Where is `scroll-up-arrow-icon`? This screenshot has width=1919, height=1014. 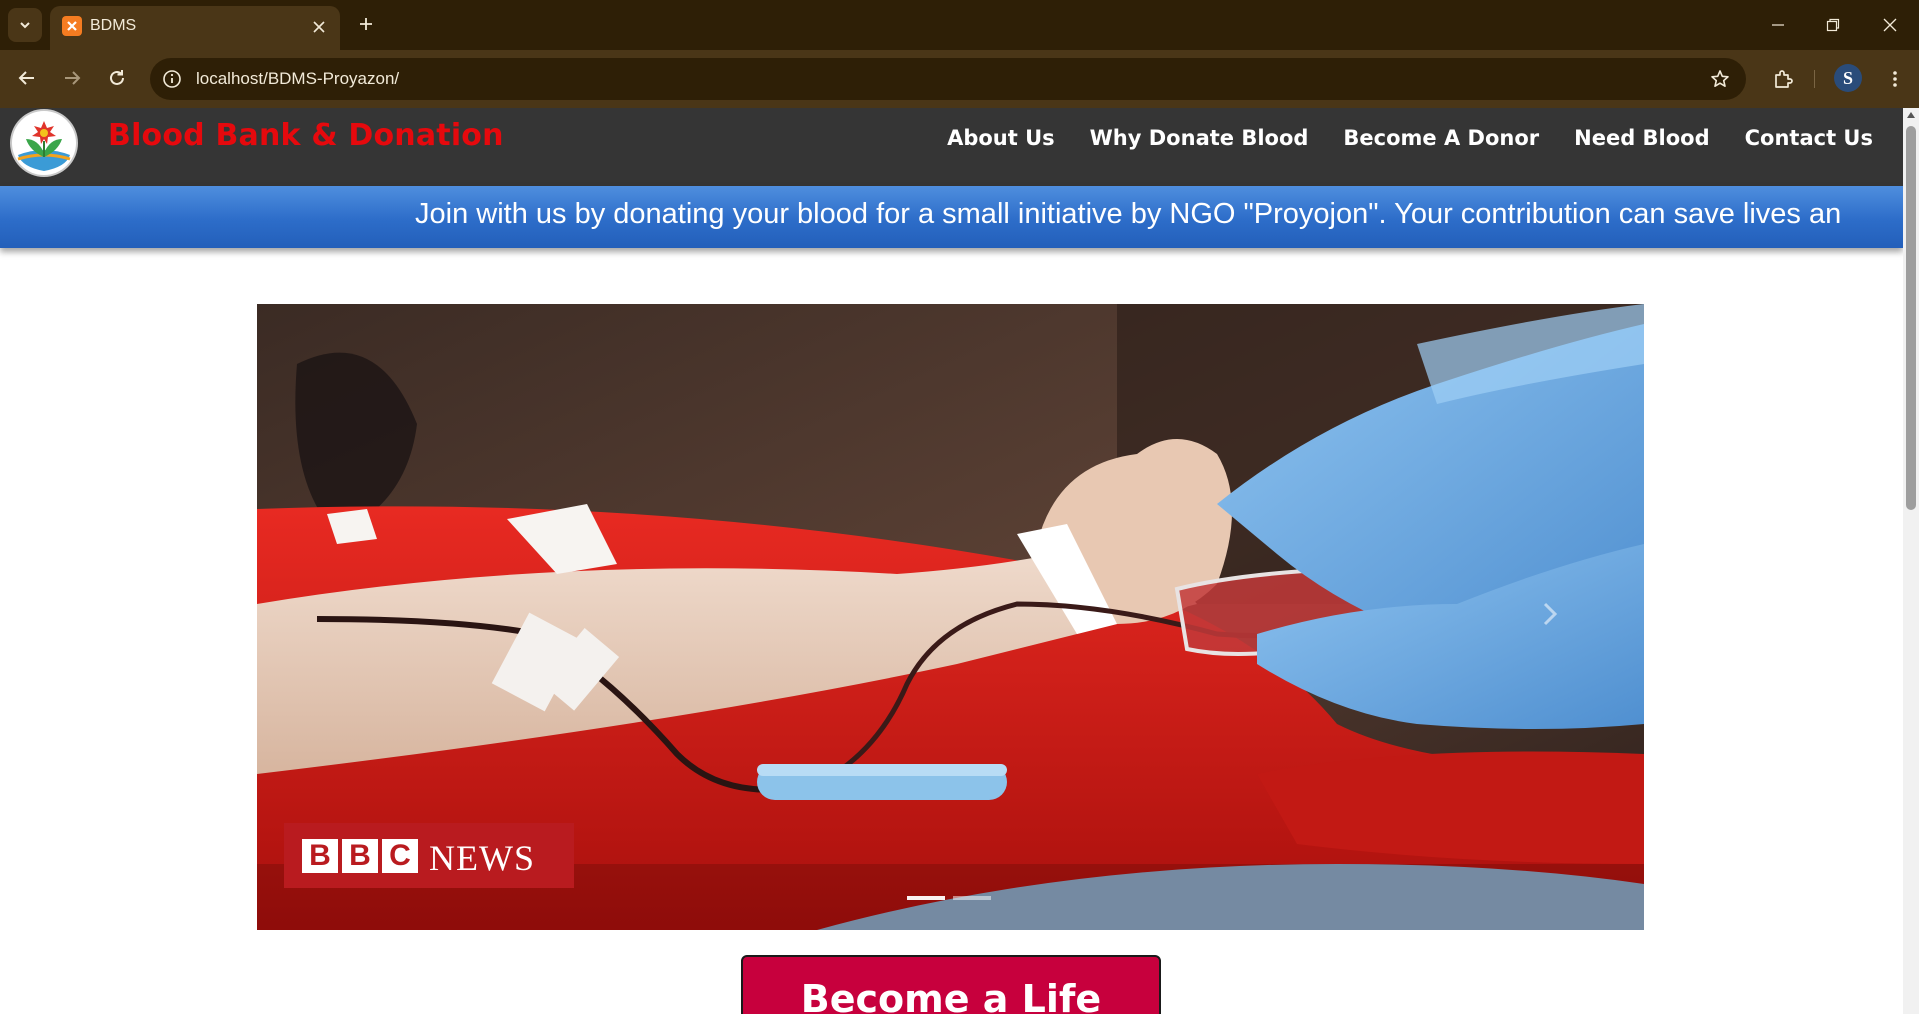 scroll-up-arrow-icon is located at coordinates (1911, 115).